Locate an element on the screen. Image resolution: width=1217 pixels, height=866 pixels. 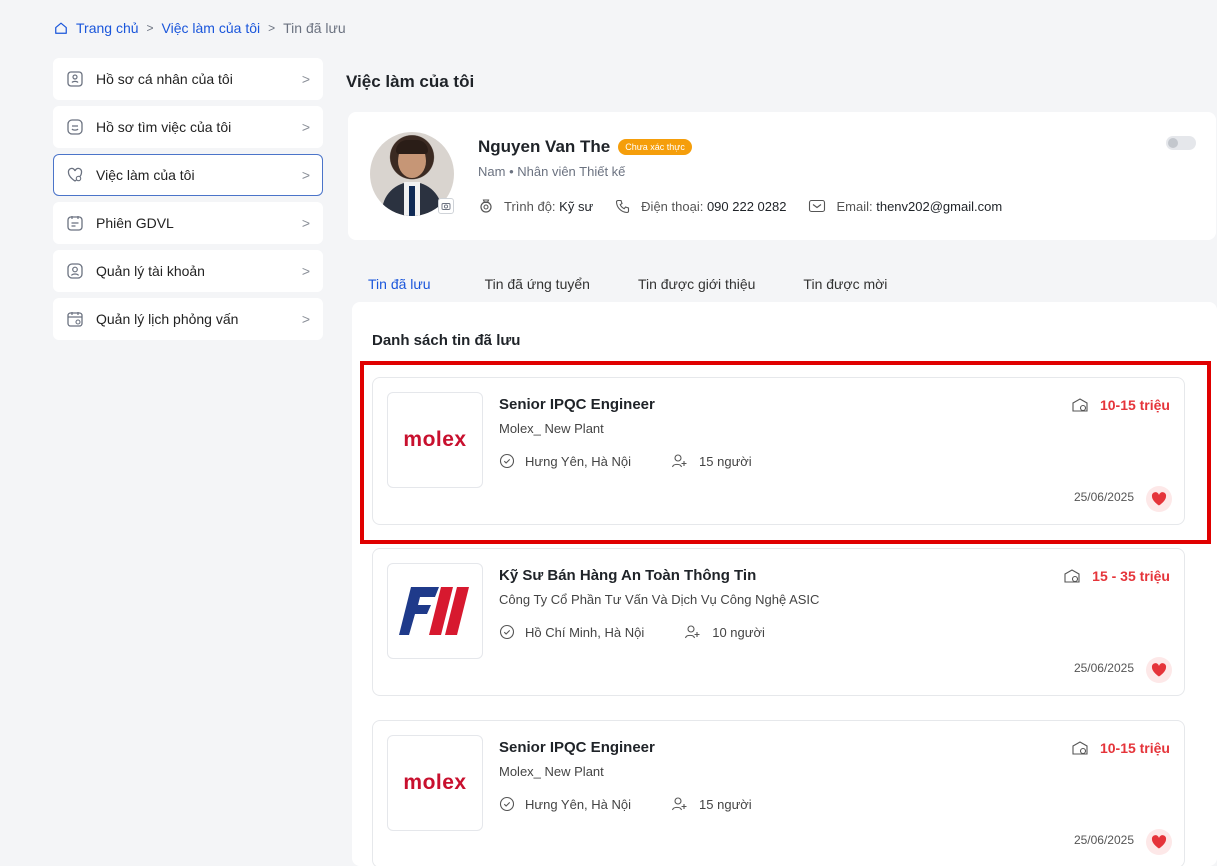
email-value: thenv202@gmail.com is located at coordinates (939, 206).